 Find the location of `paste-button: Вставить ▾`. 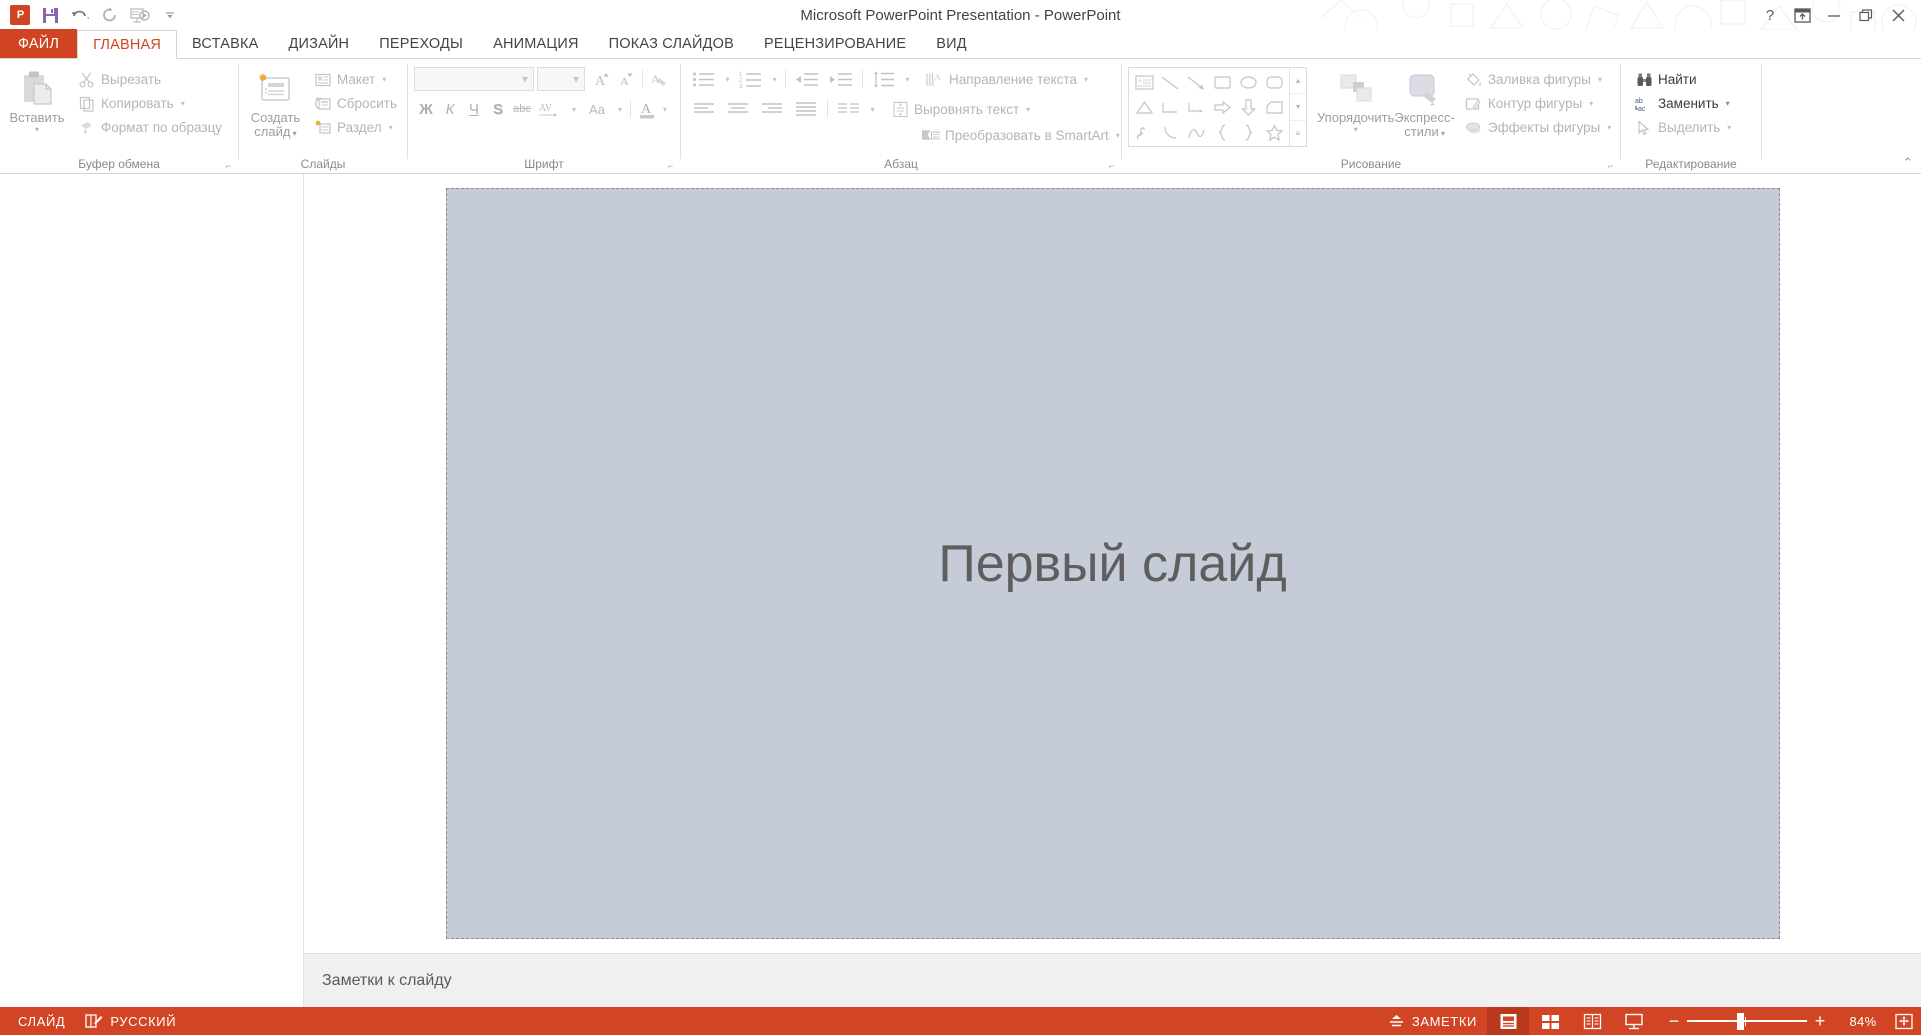

paste-button: Вставить ▾ is located at coordinates (37, 99).